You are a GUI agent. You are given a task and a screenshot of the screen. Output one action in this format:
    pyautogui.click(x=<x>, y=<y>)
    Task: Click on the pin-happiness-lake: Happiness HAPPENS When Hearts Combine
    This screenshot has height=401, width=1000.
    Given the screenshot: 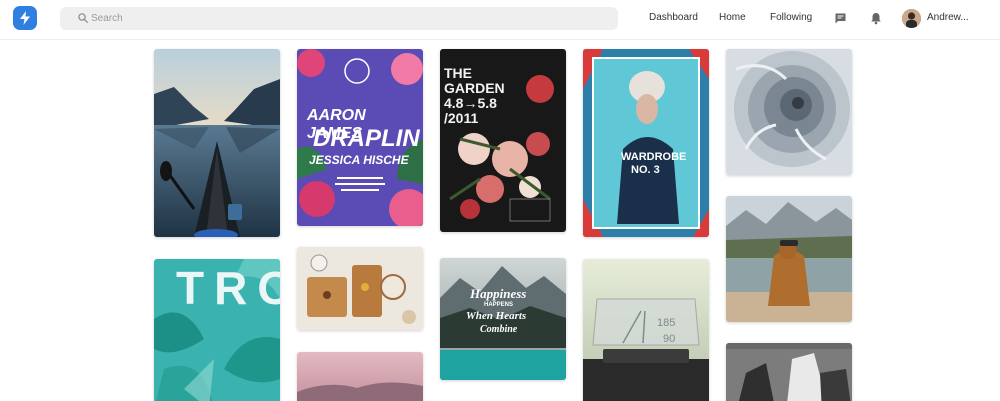 What is the action you would take?
    pyautogui.click(x=503, y=319)
    